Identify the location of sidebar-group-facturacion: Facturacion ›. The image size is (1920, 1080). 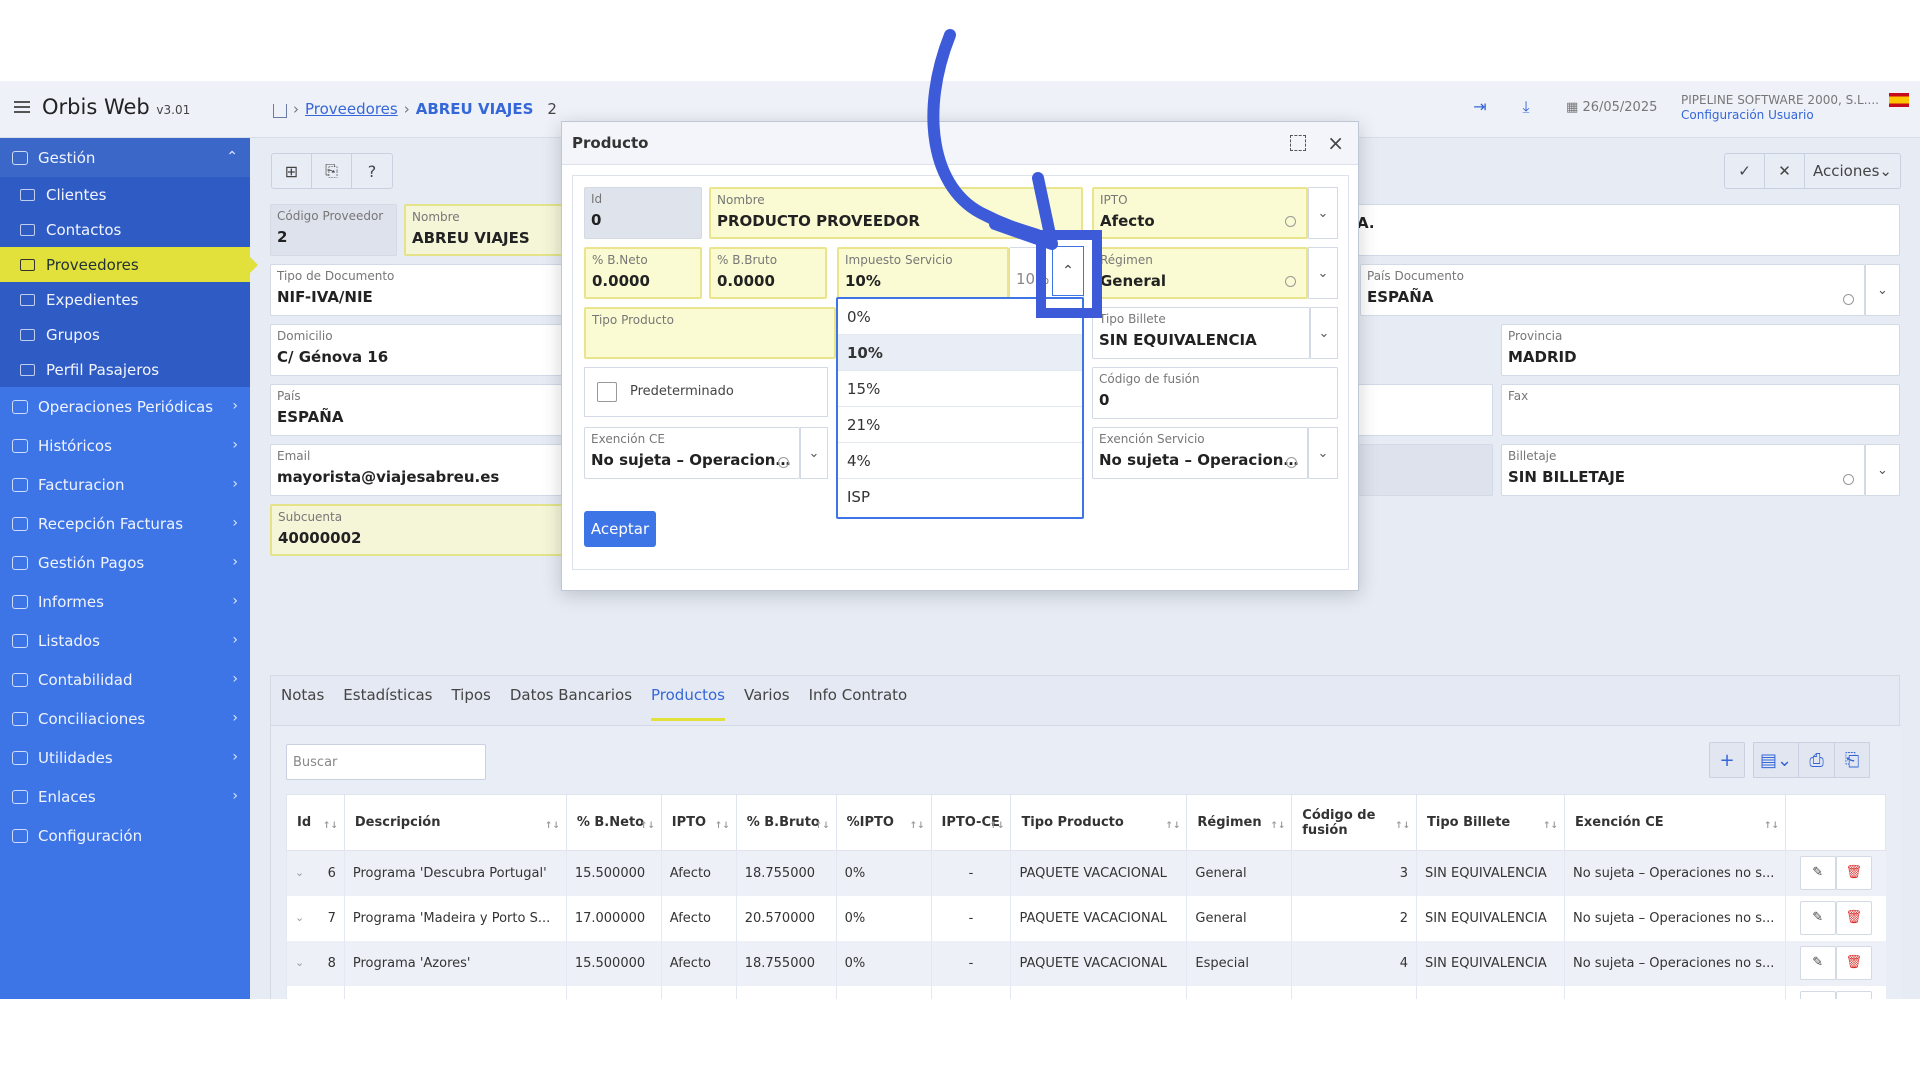
(125, 484).